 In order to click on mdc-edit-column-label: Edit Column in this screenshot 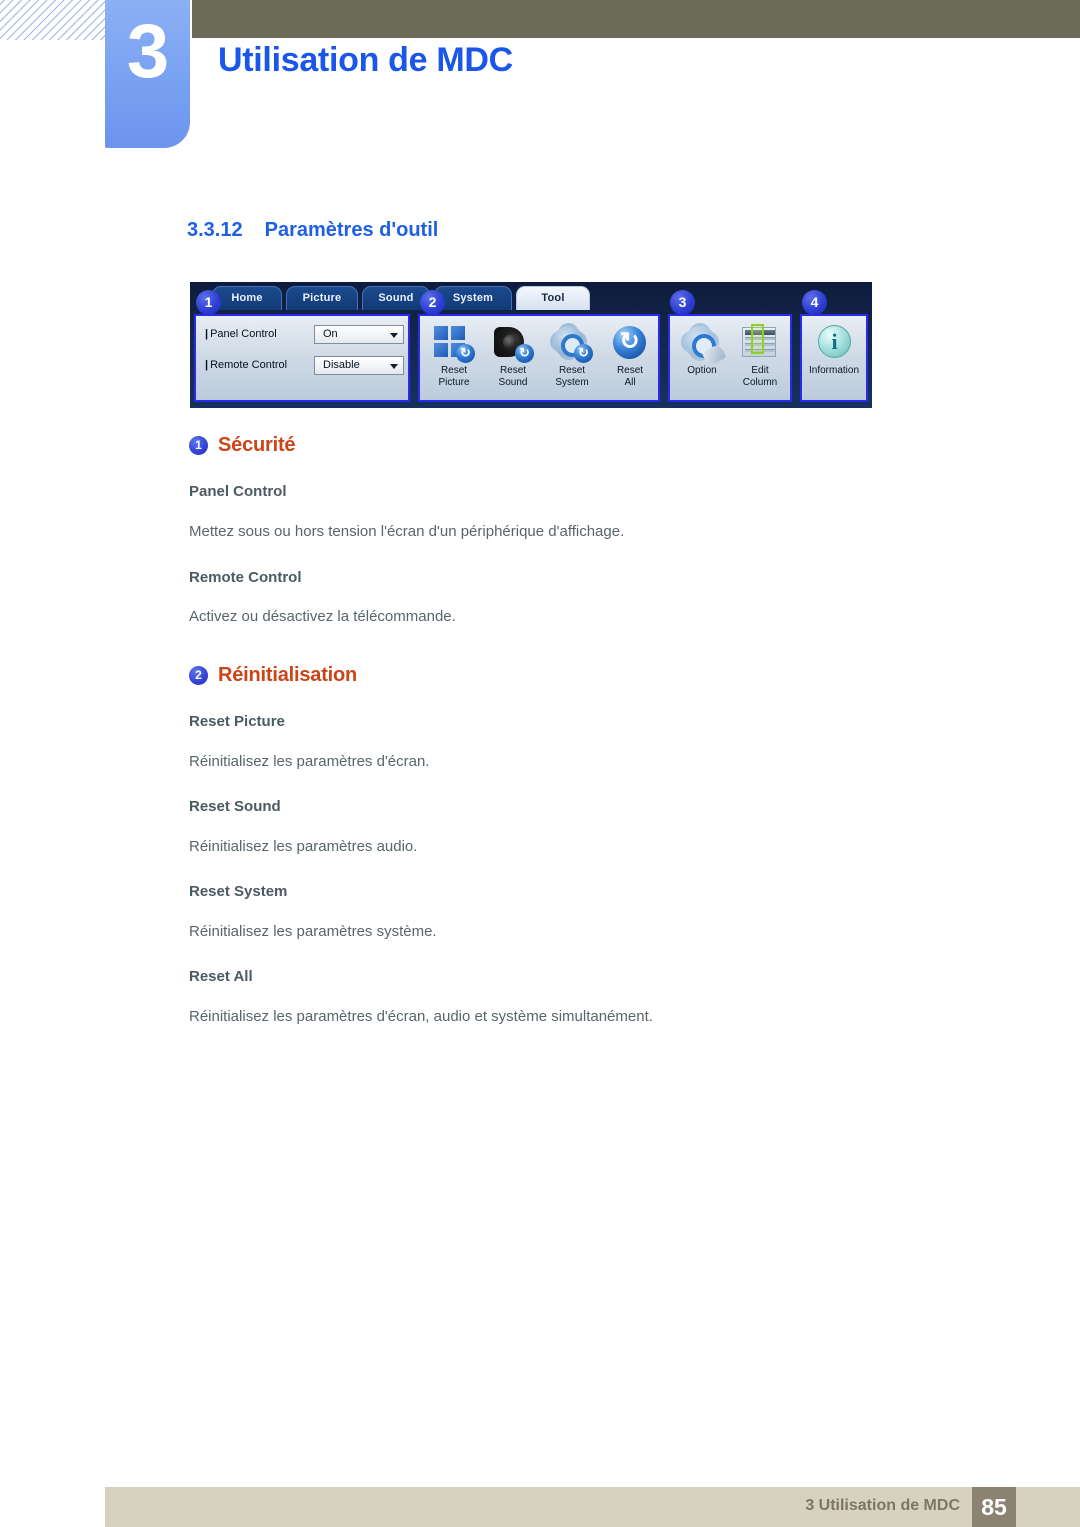, I will do `click(760, 376)`.